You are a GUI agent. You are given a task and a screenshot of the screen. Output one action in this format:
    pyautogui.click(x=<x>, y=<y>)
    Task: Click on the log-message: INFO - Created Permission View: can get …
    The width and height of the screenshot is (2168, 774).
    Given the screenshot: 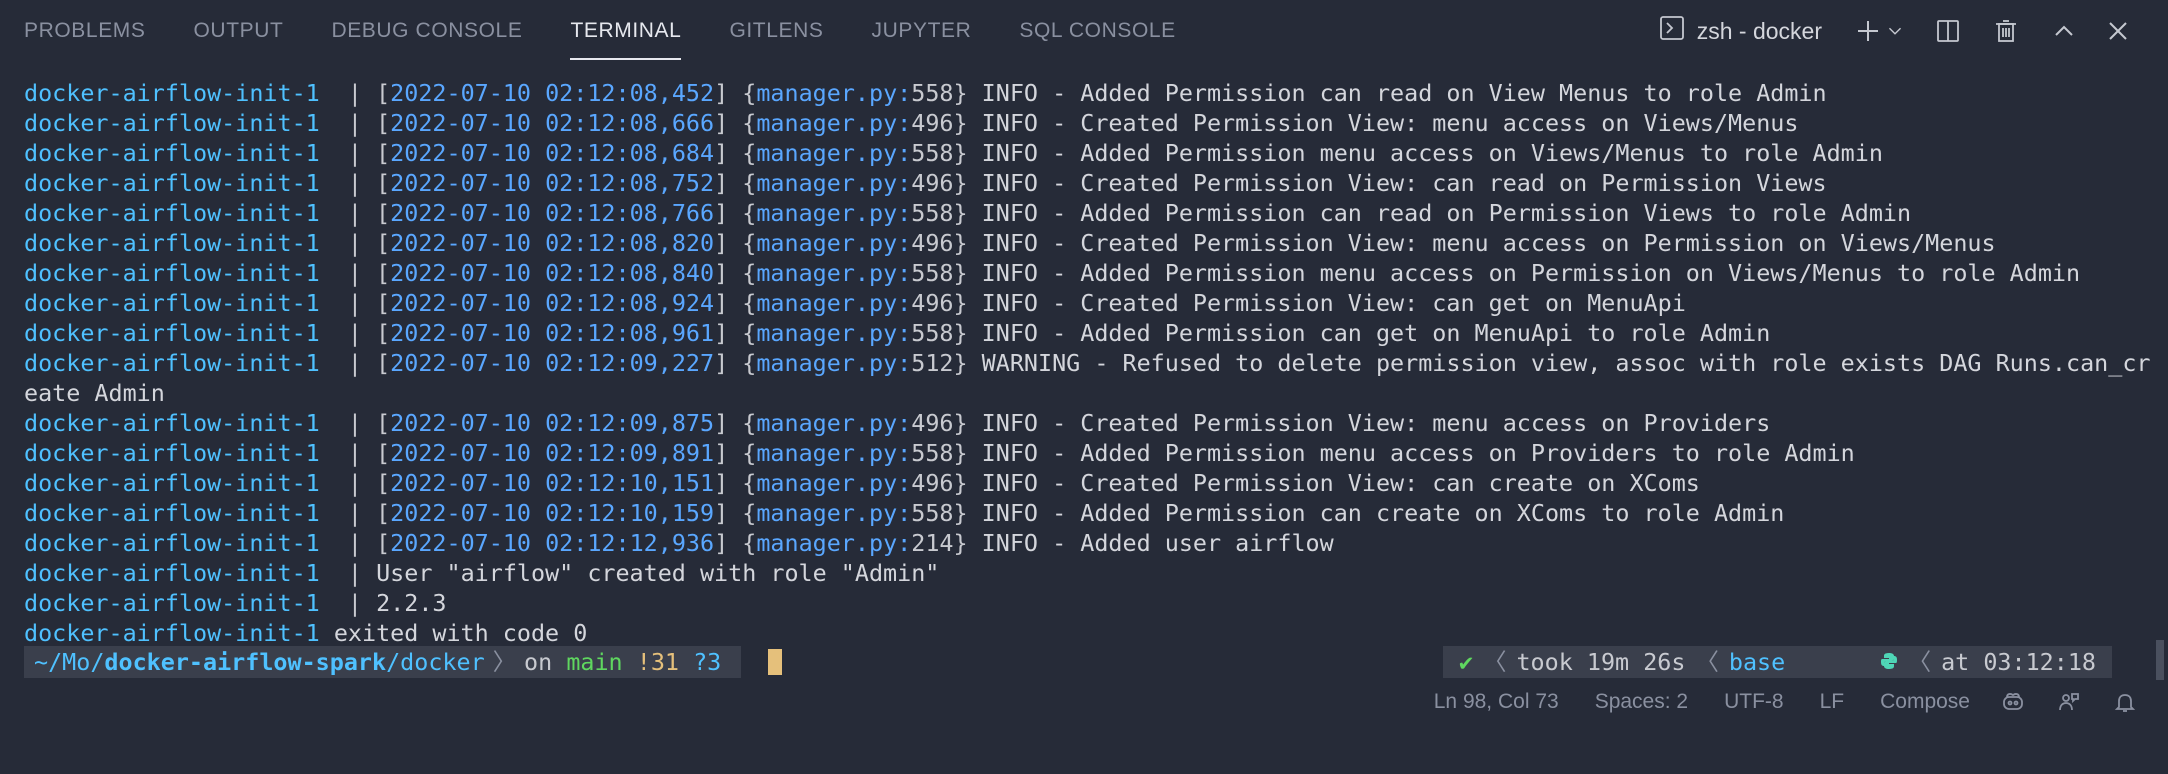 What is the action you would take?
    pyautogui.click(x=1326, y=303)
    